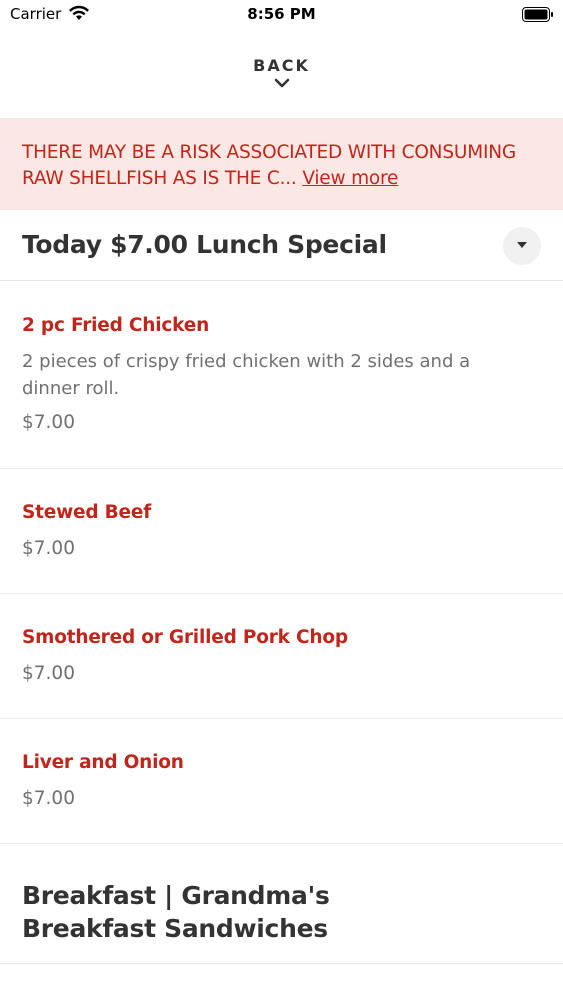 The height and width of the screenshot is (1000, 563). Describe the element at coordinates (185, 637) in the screenshot. I see `menu-item-name: Smothered or Grilled Pork Chop` at that location.